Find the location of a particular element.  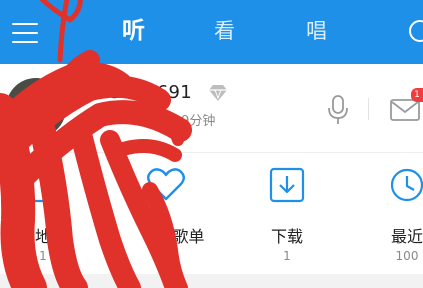

shortcut-label: ·歌单 is located at coordinates (186, 236).